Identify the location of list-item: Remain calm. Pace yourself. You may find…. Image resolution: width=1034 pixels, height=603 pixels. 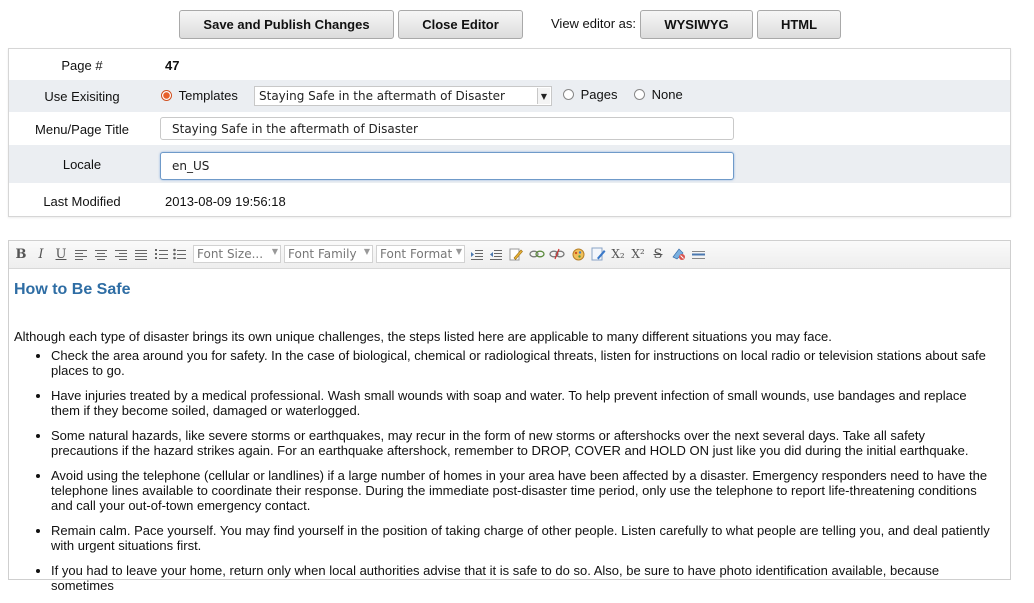
(527, 538).